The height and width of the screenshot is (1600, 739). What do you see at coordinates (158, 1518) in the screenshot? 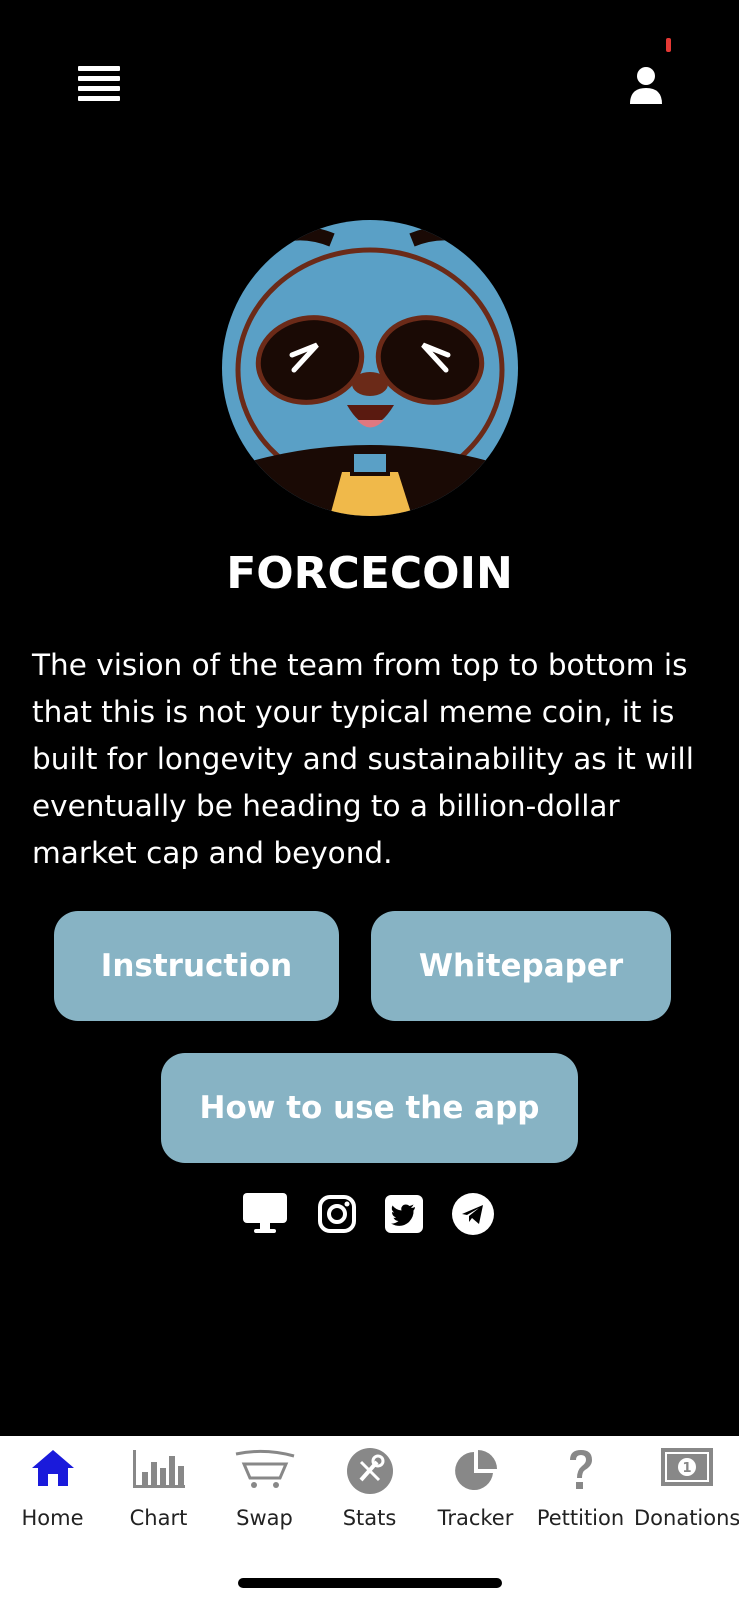
I see `nav-label-chart: Chart` at bounding box center [158, 1518].